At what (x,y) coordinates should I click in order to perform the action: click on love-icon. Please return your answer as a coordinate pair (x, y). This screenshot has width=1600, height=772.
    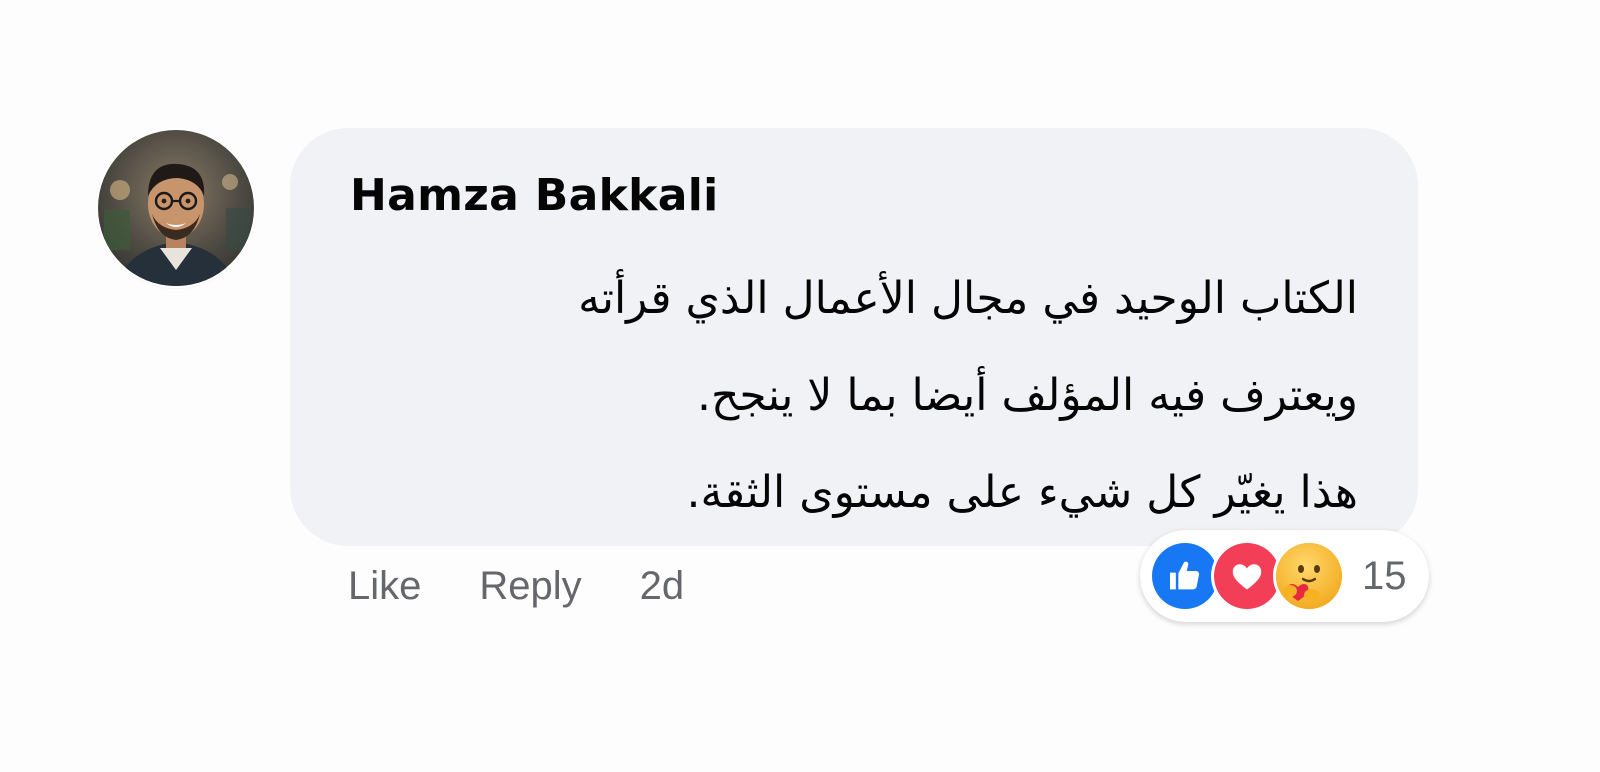
    Looking at the image, I should click on (1247, 576).